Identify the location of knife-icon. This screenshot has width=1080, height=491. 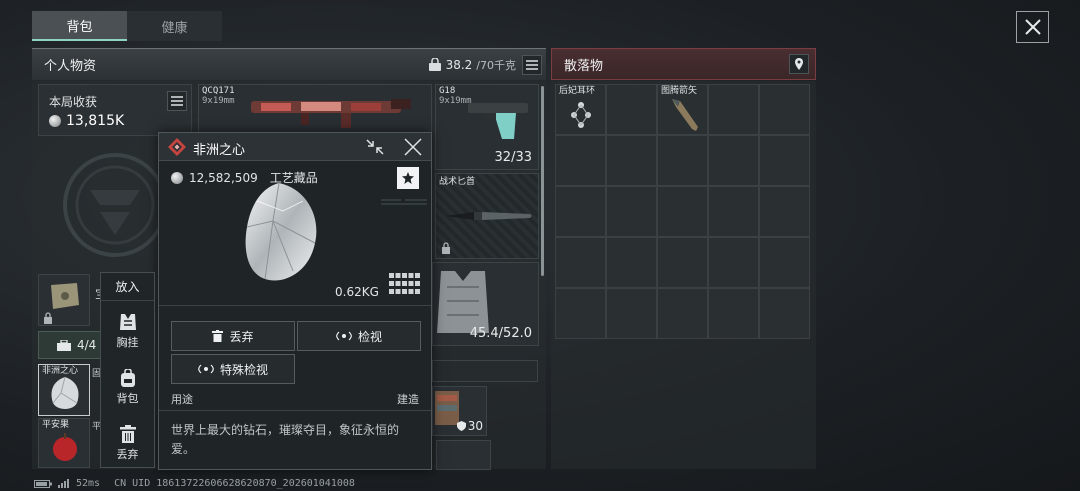
(489, 216).